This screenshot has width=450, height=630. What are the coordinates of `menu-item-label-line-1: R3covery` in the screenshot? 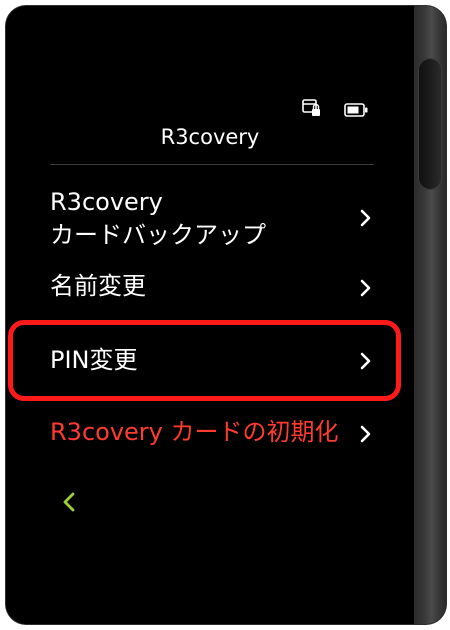 It's located at (106, 202).